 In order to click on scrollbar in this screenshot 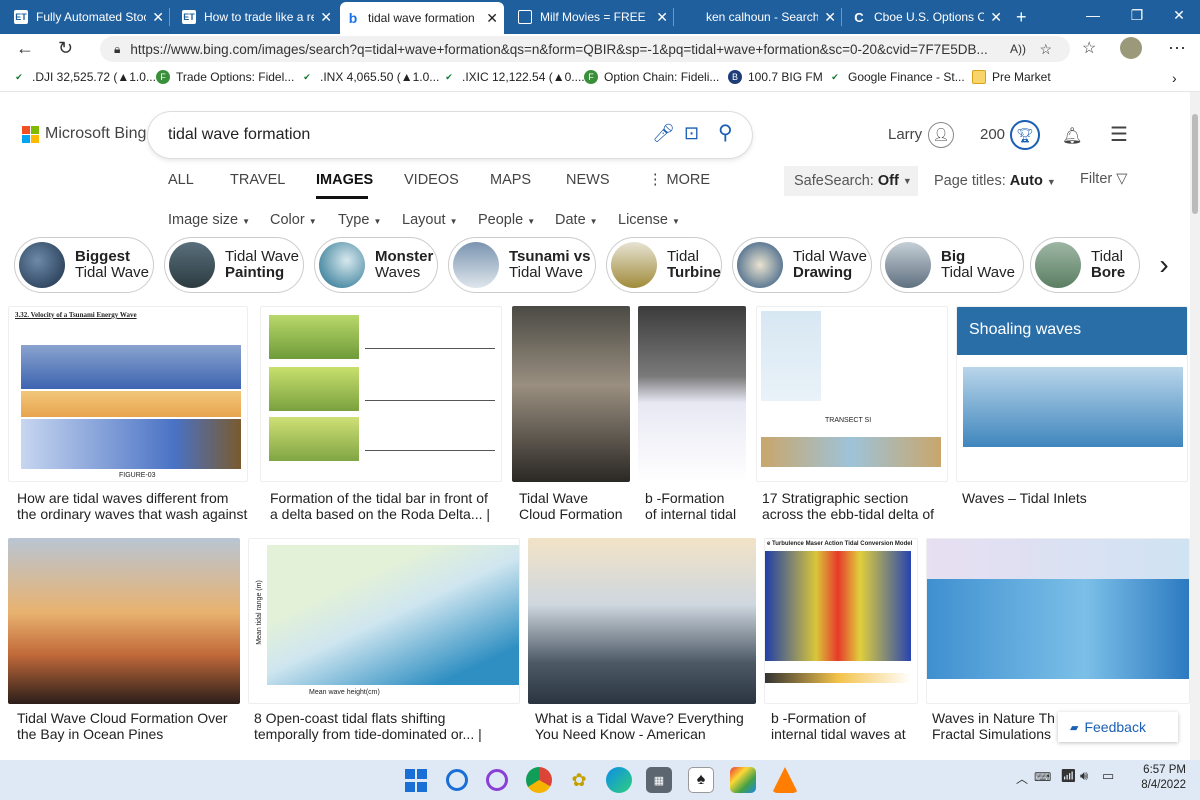, I will do `click(1195, 426)`.